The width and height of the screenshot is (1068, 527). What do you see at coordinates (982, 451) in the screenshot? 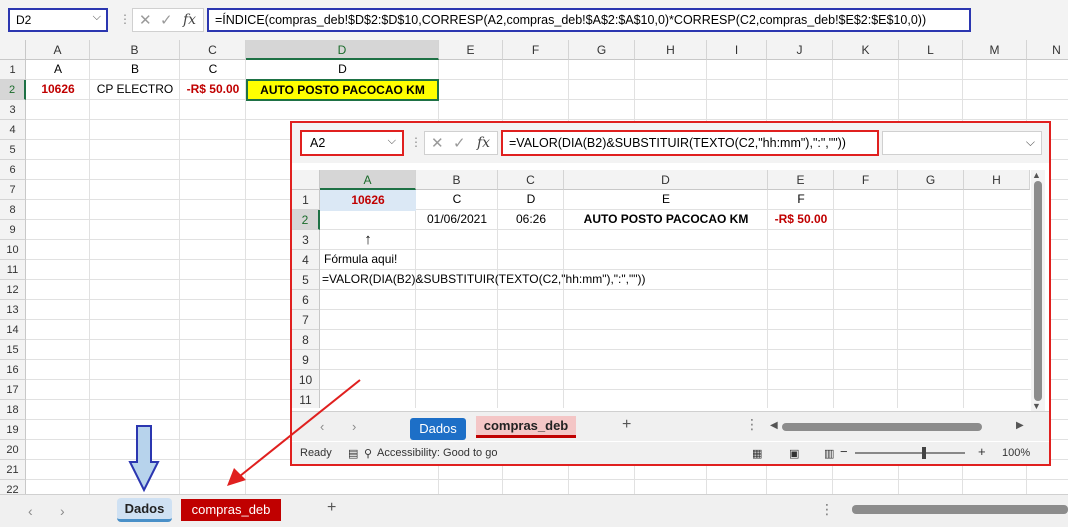
I see `zoom-in-icon: +` at bounding box center [982, 451].